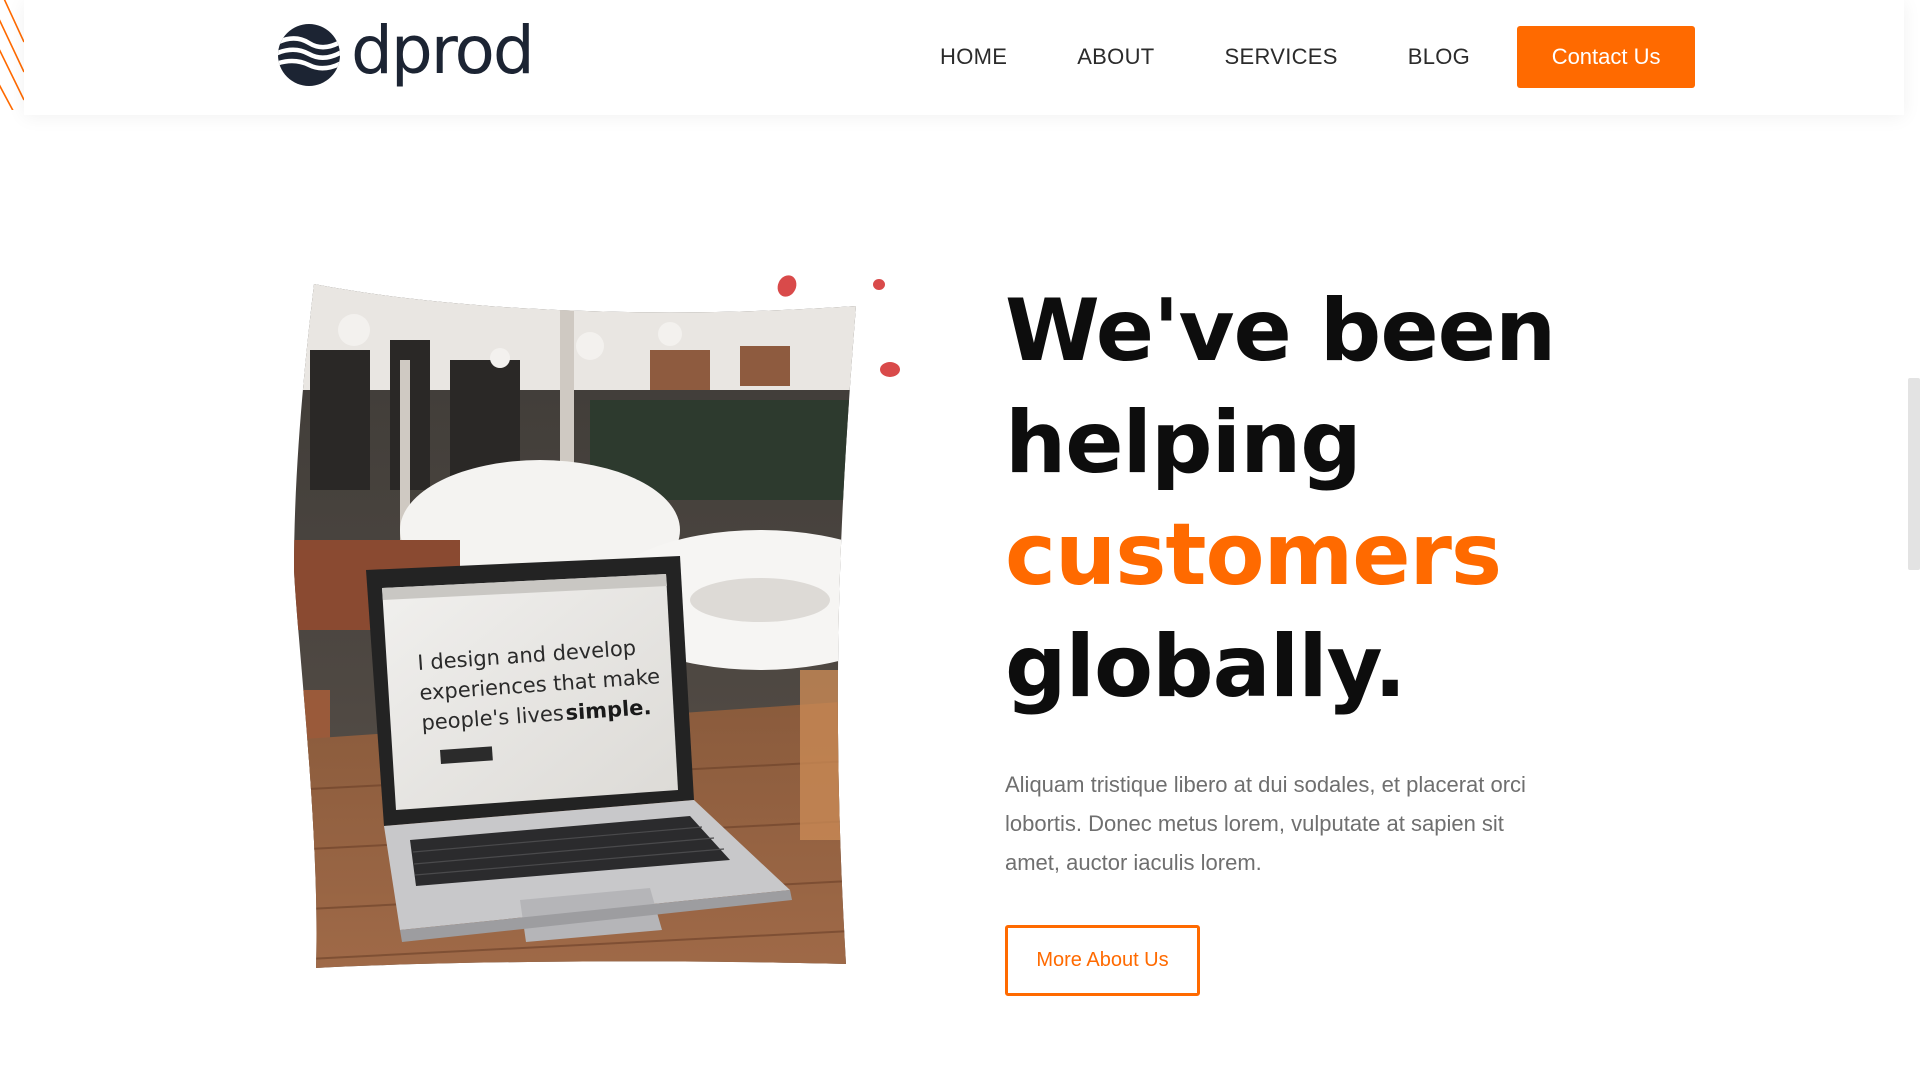  What do you see at coordinates (1439, 57) in the screenshot?
I see `nav-blog: BLOG` at bounding box center [1439, 57].